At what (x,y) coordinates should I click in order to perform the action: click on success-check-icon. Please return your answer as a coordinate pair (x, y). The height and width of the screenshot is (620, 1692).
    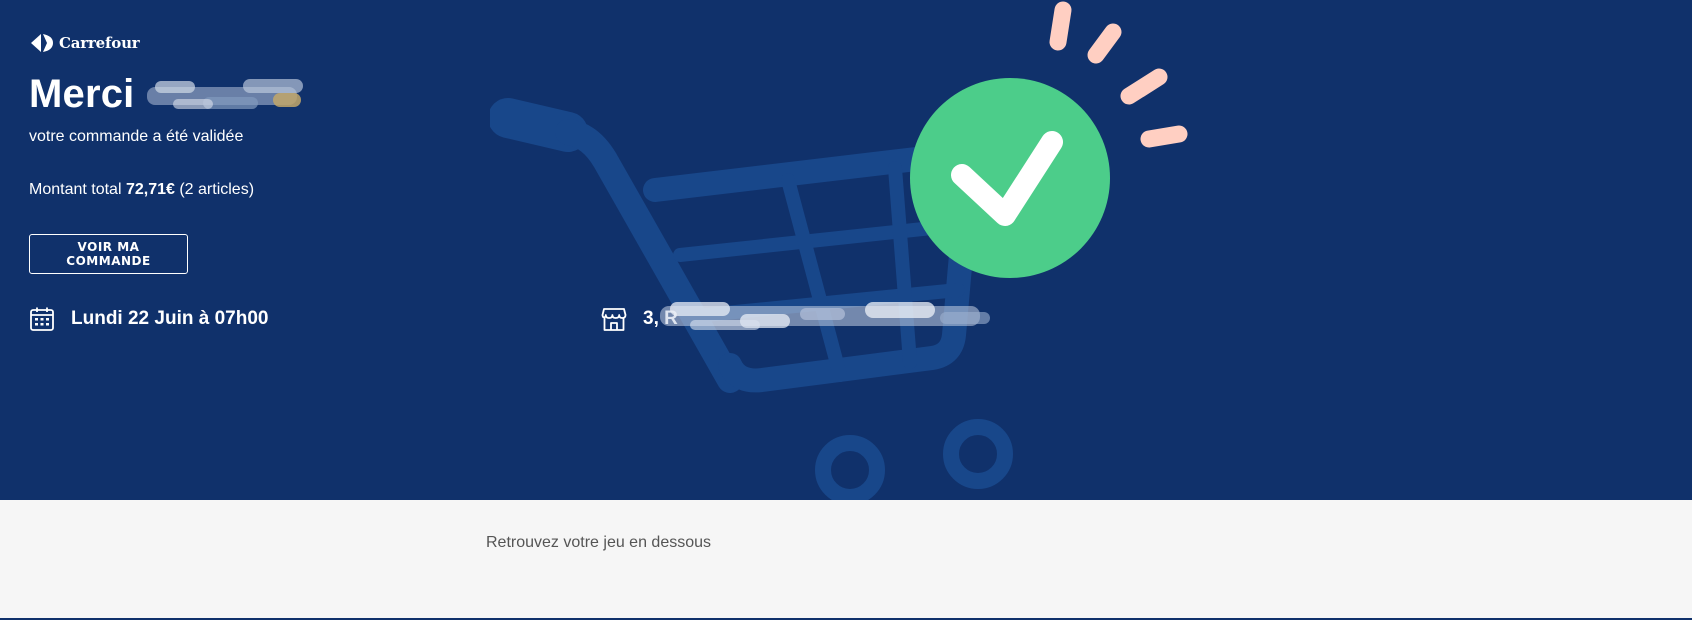
    Looking at the image, I should click on (1049, 139).